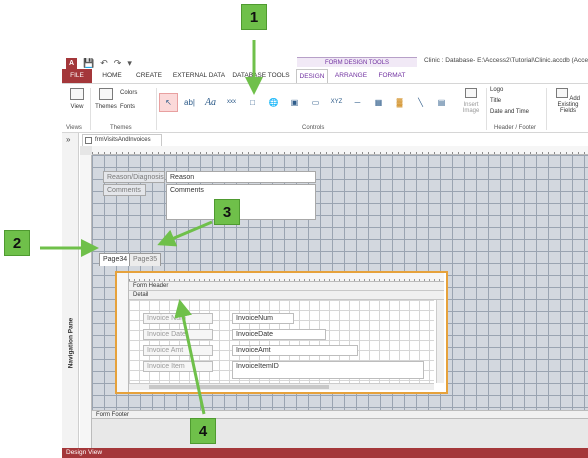 The image size is (588, 458). I want to click on customize-qat-icon: ▾, so click(129, 63).